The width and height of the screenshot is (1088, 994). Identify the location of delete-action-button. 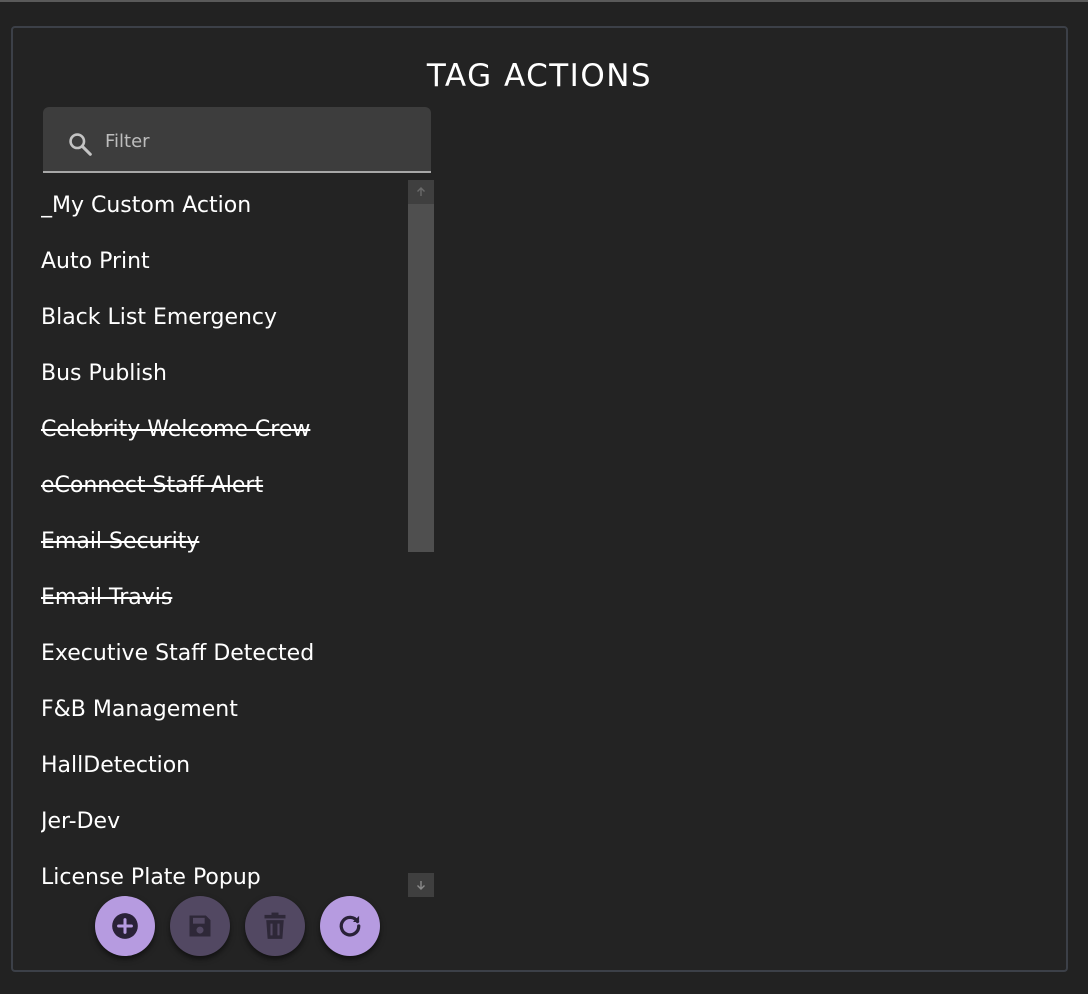
(275, 926).